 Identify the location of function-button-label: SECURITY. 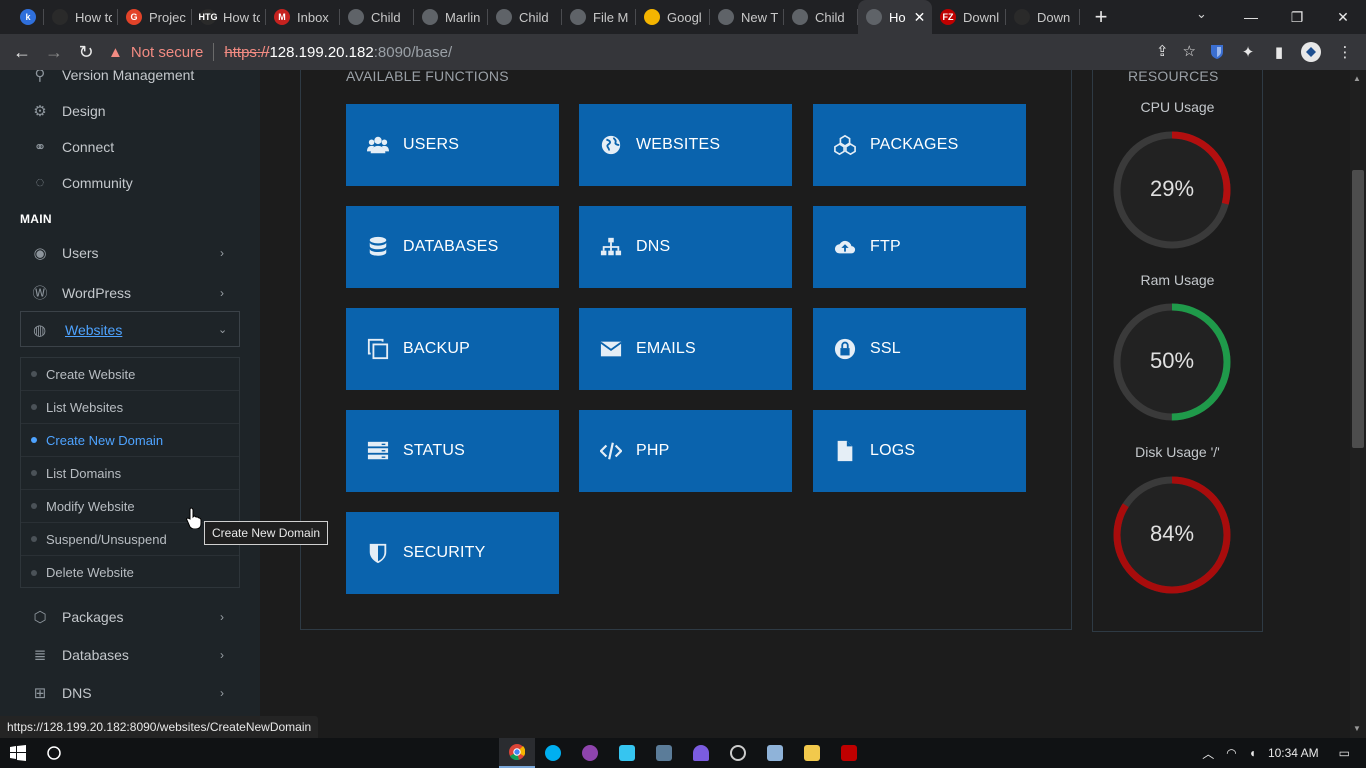
(444, 552).